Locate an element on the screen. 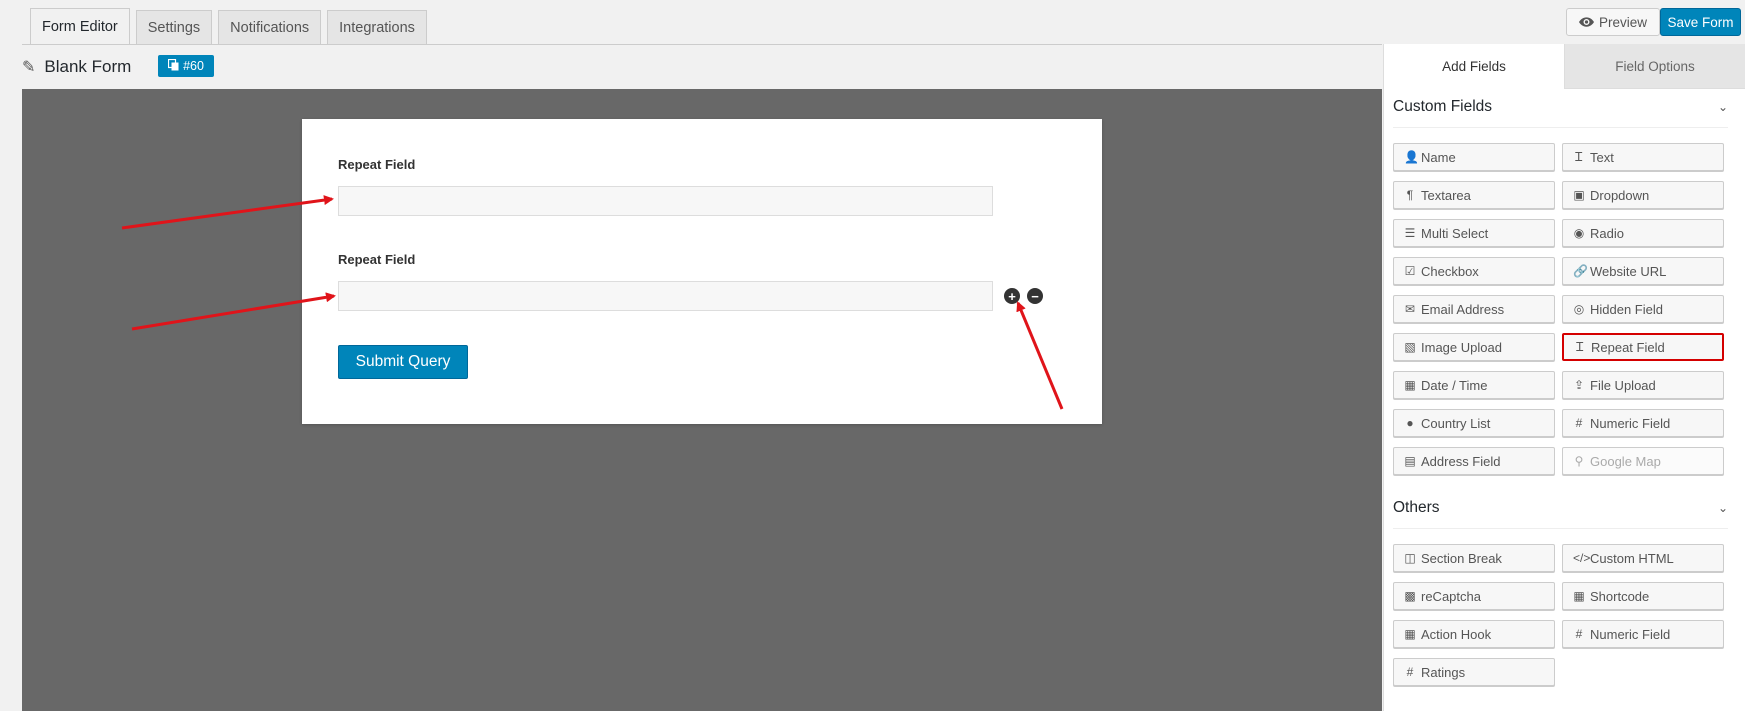  field-button-label: Dropdown is located at coordinates (1620, 195).